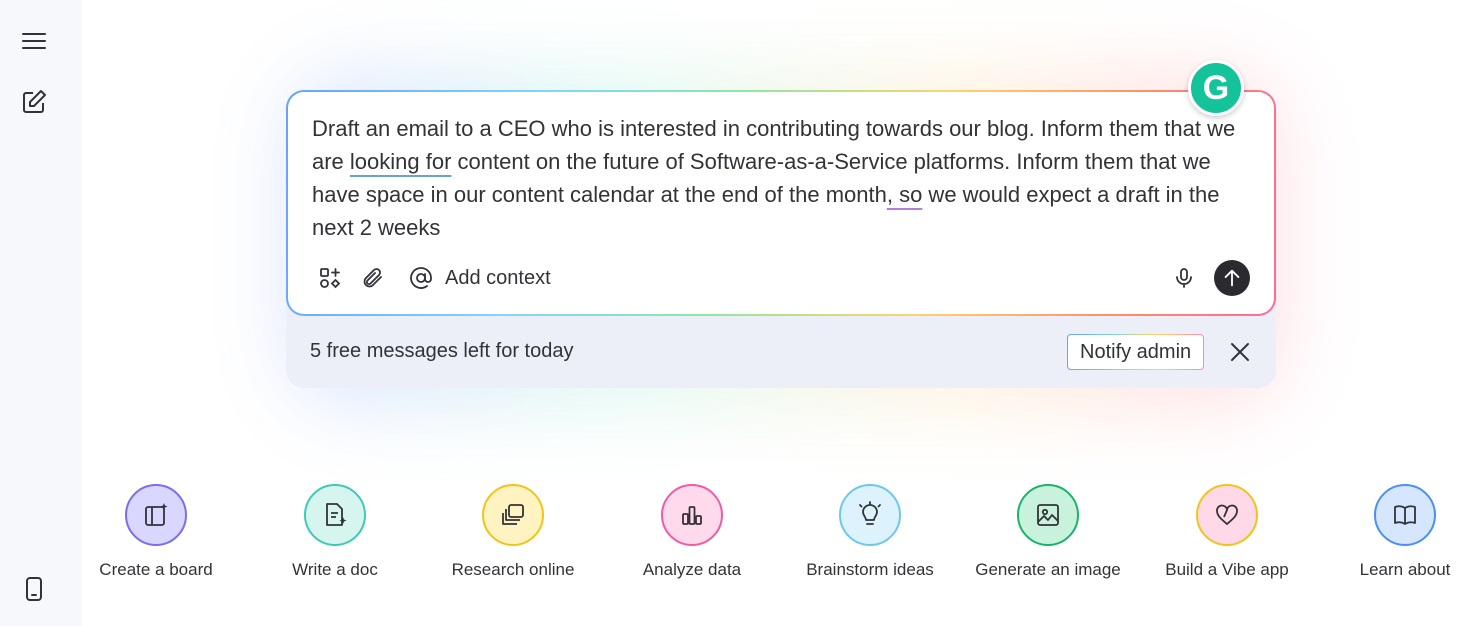  I want to click on send-button, so click(1232, 278).